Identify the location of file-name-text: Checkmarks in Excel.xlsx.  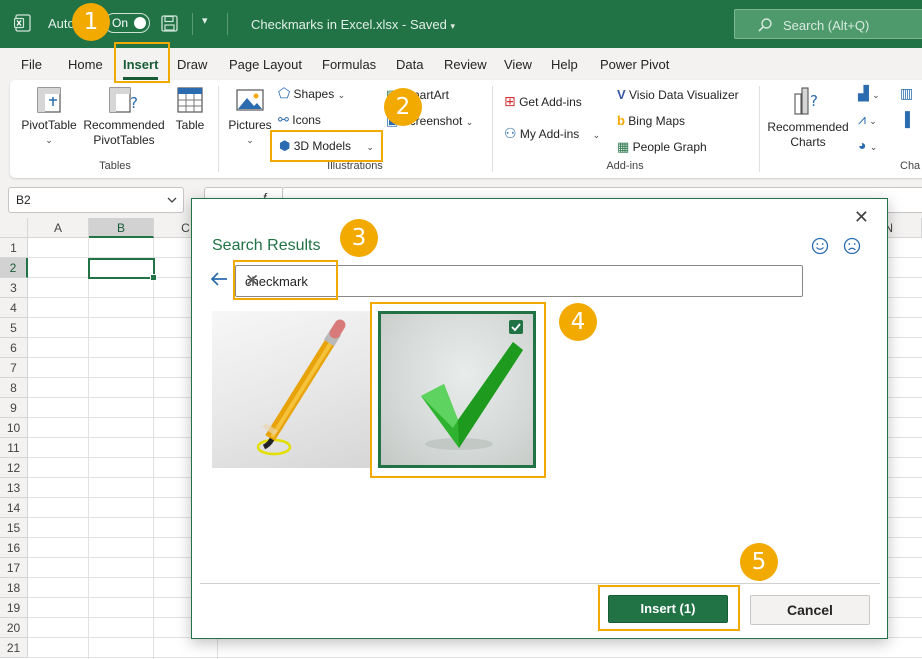
(325, 24).